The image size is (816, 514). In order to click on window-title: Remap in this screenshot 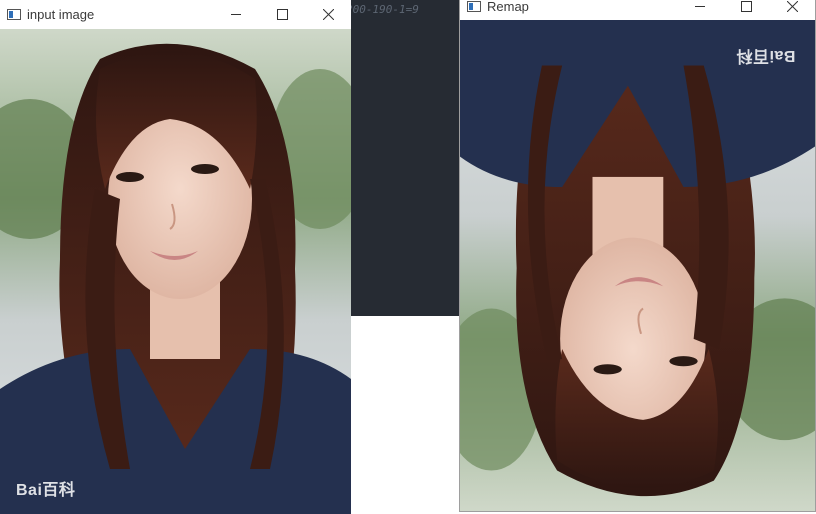, I will do `click(508, 7)`.